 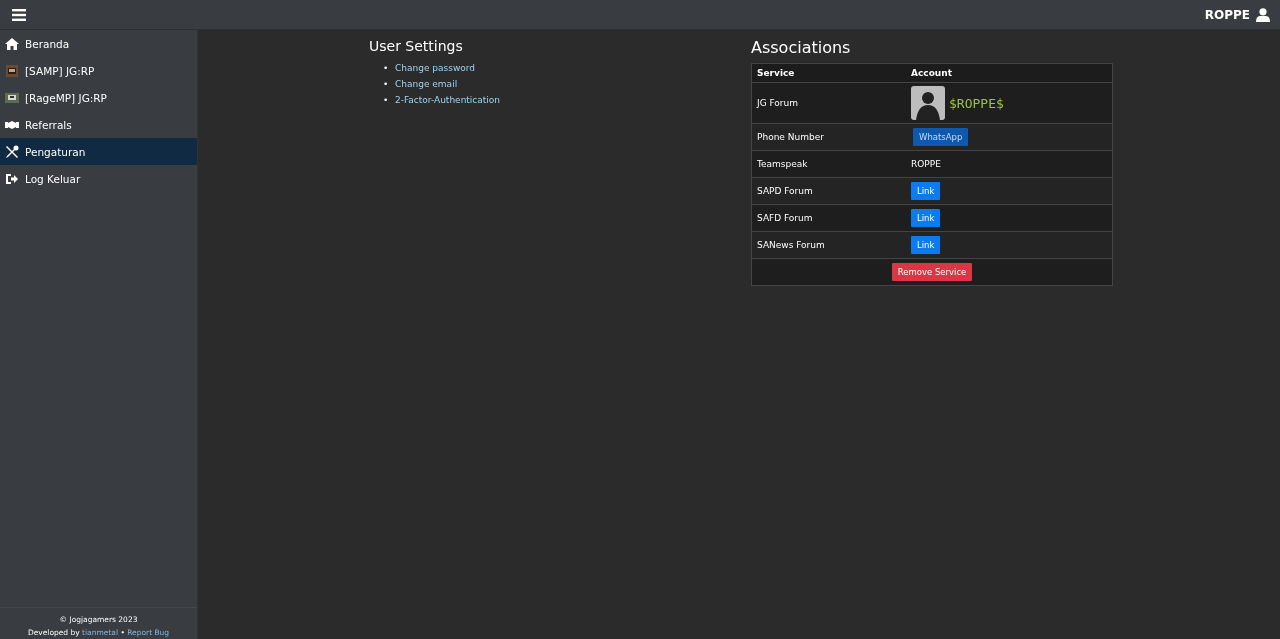 I want to click on forum-username: $ROPPE$, so click(x=976, y=103).